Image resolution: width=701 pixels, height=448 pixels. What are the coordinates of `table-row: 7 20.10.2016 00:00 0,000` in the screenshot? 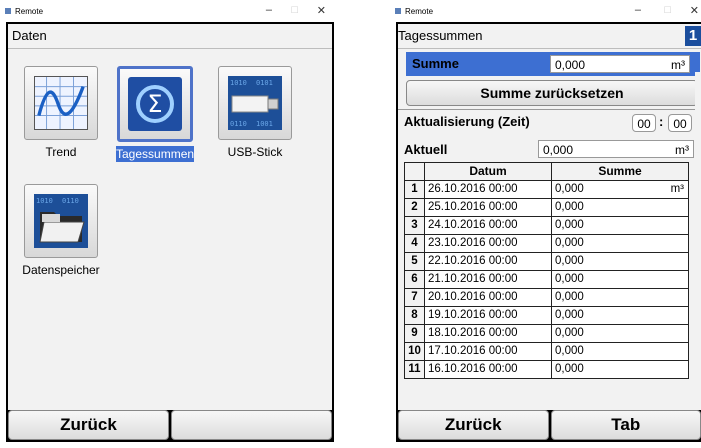 It's located at (546, 297).